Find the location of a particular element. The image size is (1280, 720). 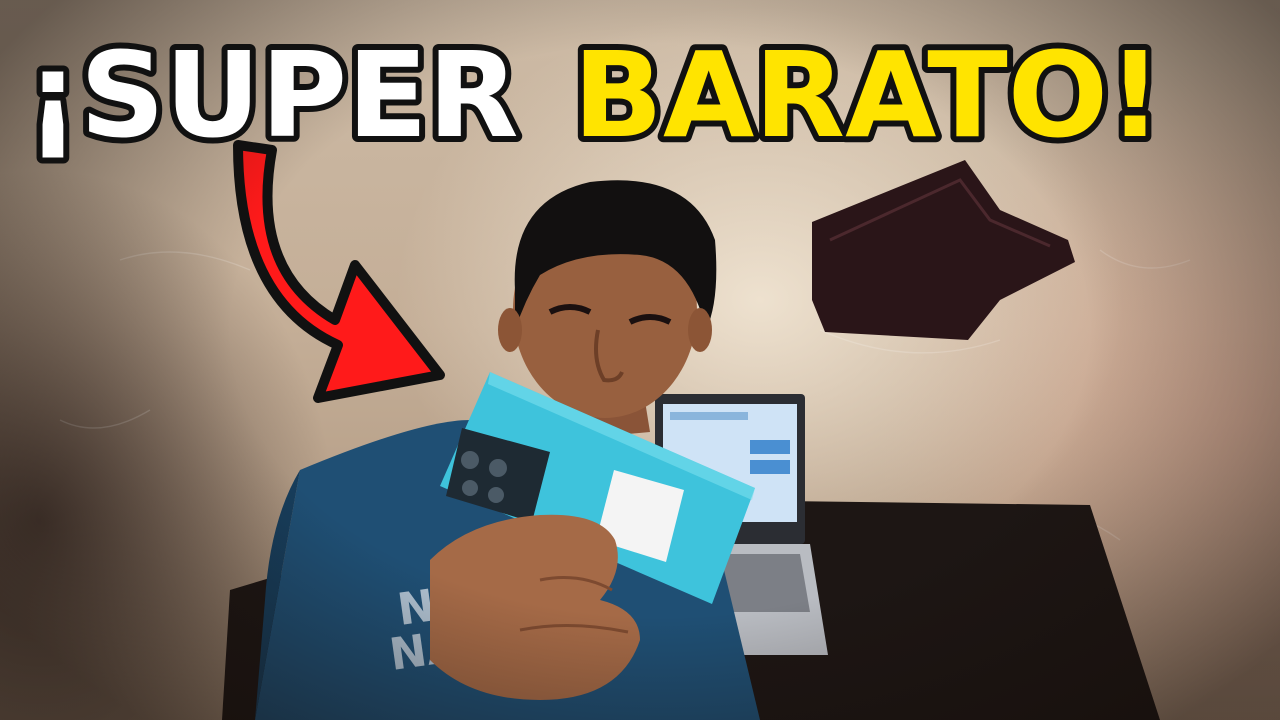

curved-arrow-icon is located at coordinates (339, 271).